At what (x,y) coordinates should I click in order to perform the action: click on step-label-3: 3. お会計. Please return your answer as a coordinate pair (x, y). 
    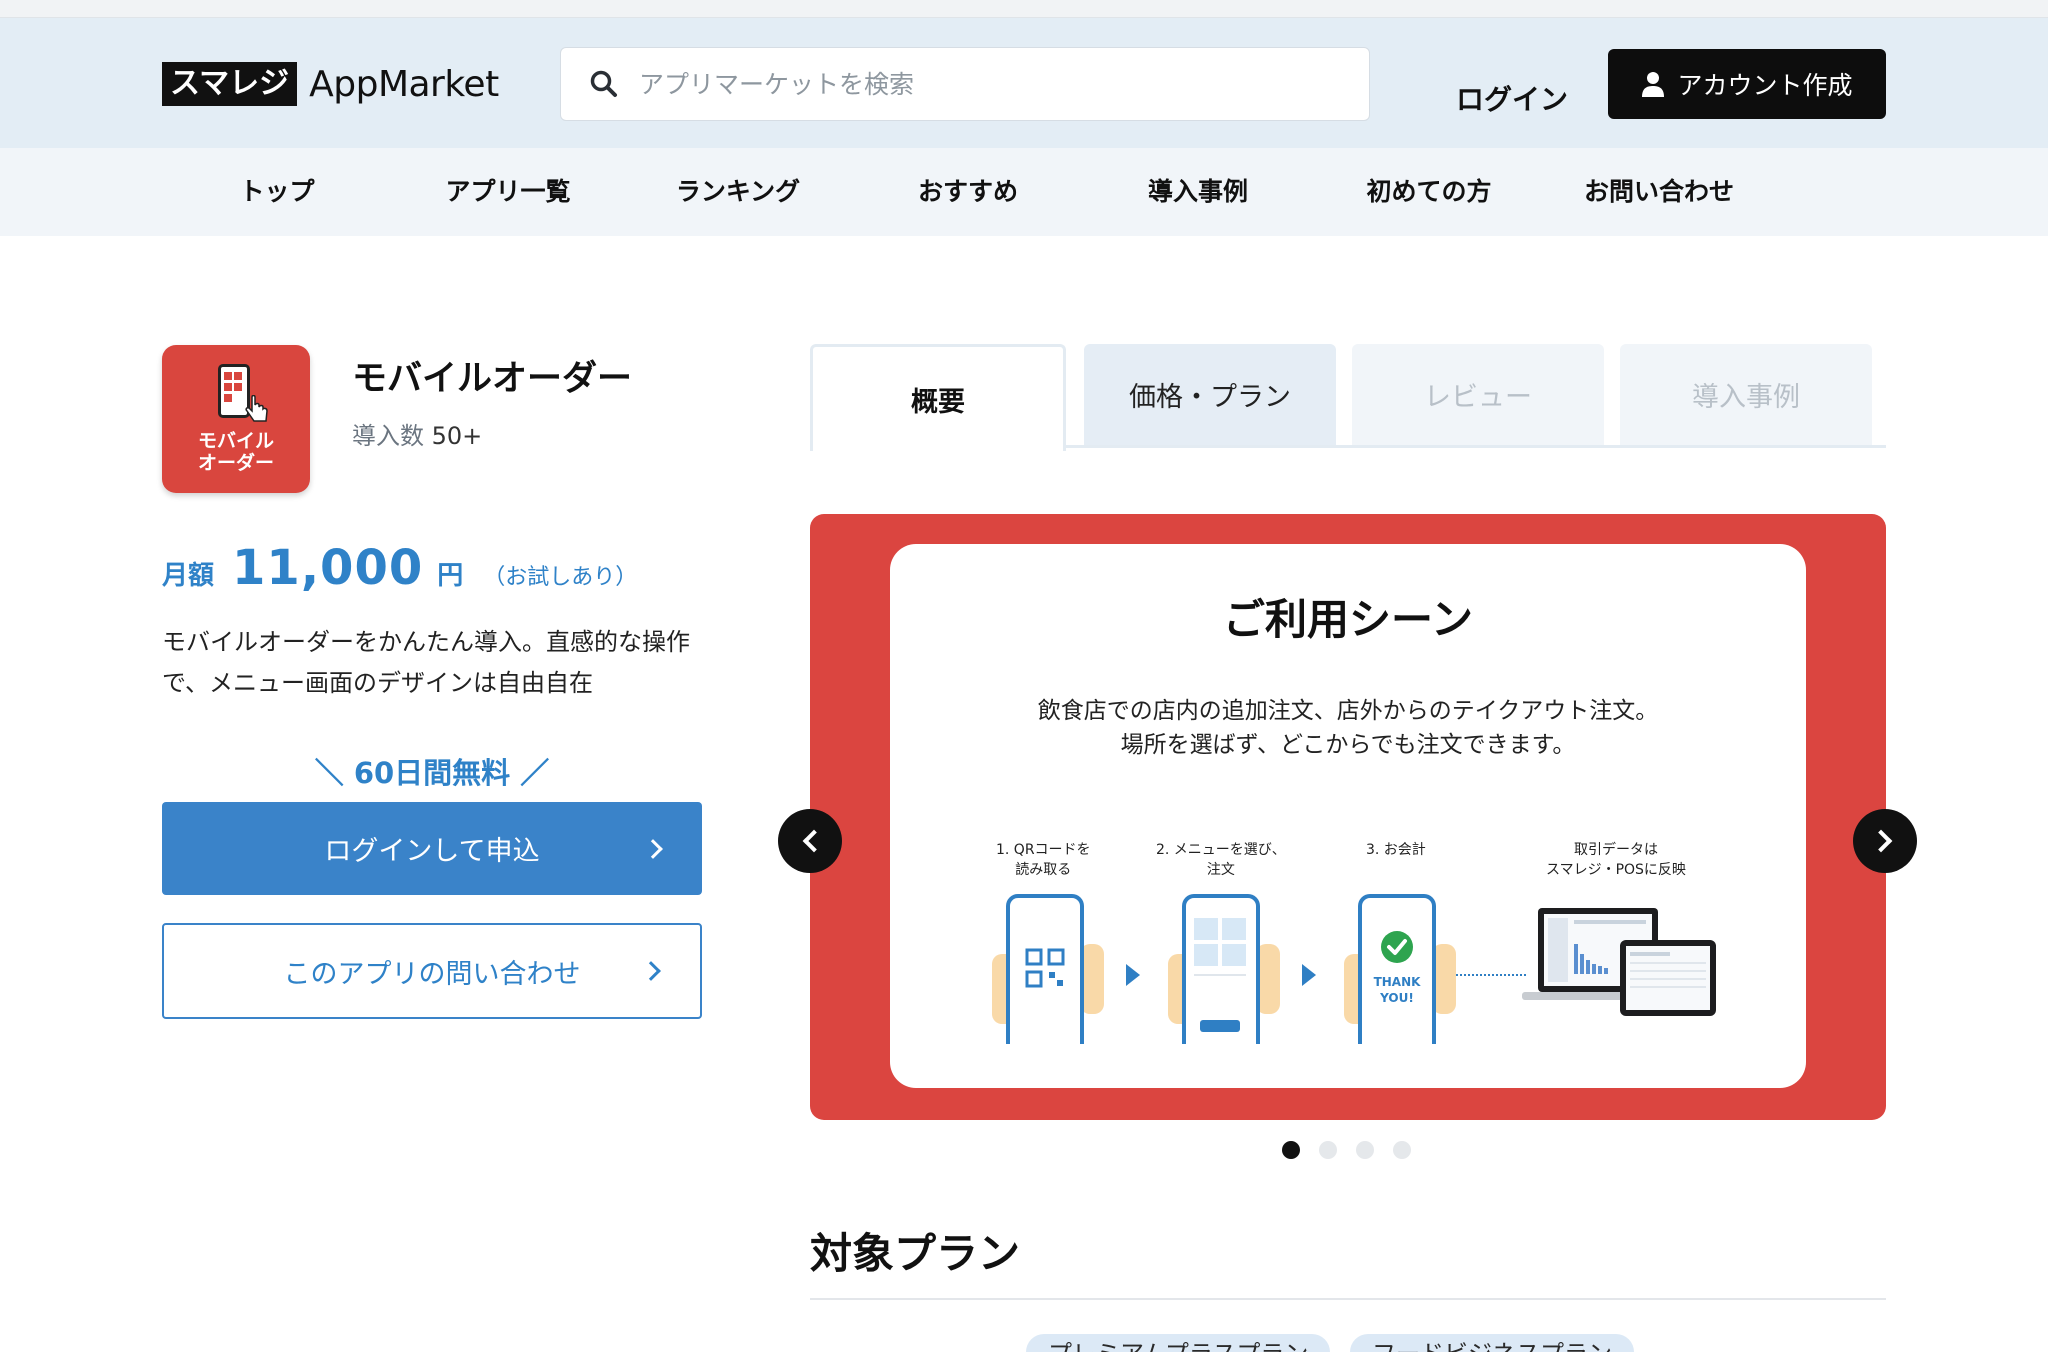
    Looking at the image, I should click on (1396, 850).